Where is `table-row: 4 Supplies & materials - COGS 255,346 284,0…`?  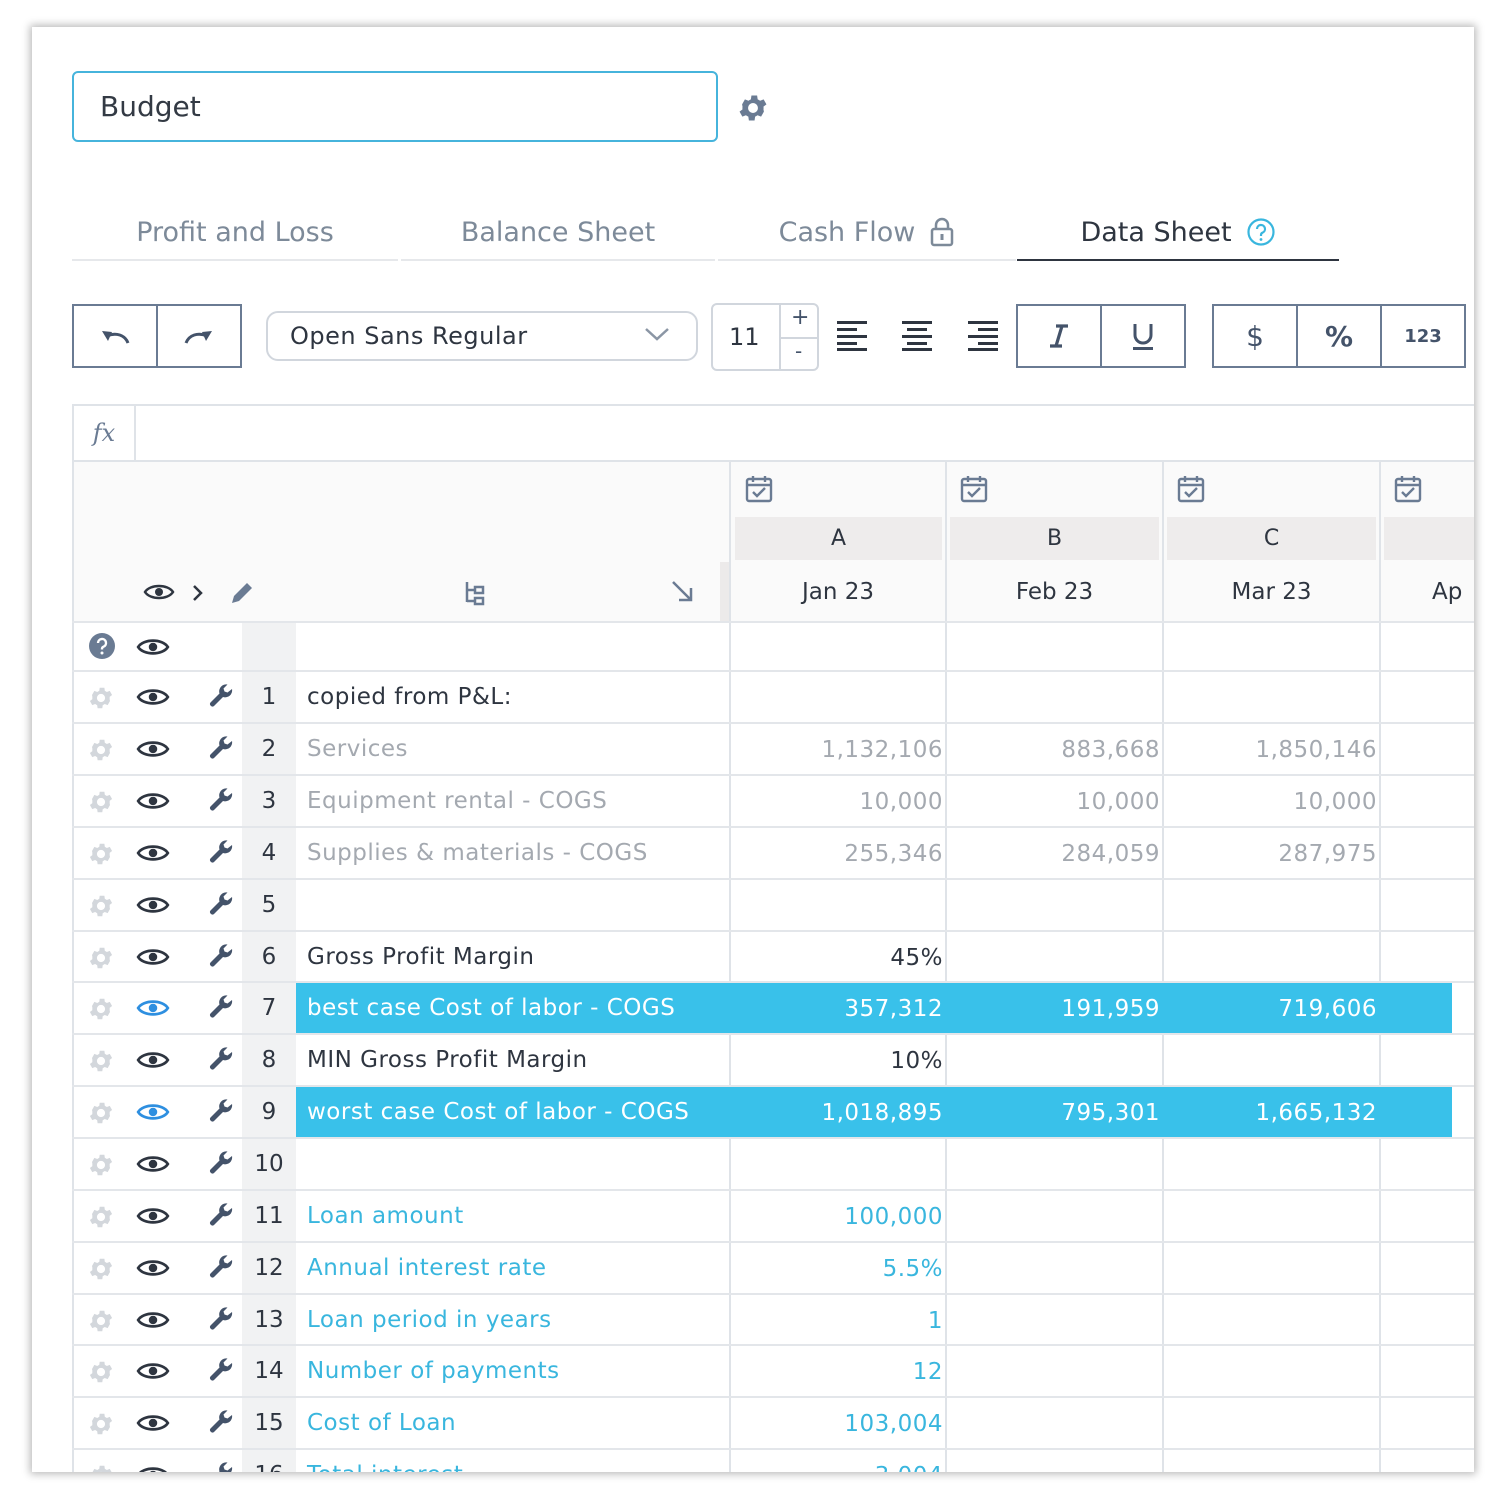 table-row: 4 Supplies & materials - COGS 255,346 284,0… is located at coordinates (773, 853).